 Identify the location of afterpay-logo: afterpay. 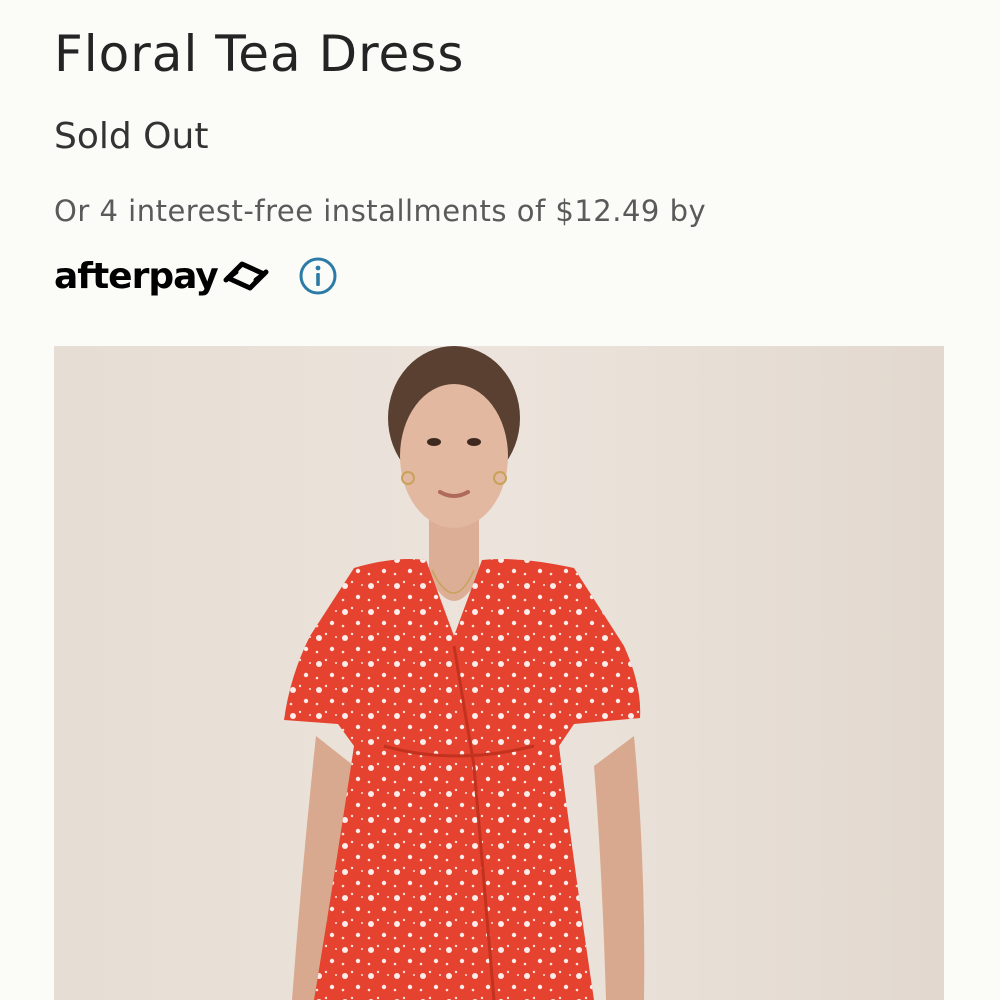
(163, 276).